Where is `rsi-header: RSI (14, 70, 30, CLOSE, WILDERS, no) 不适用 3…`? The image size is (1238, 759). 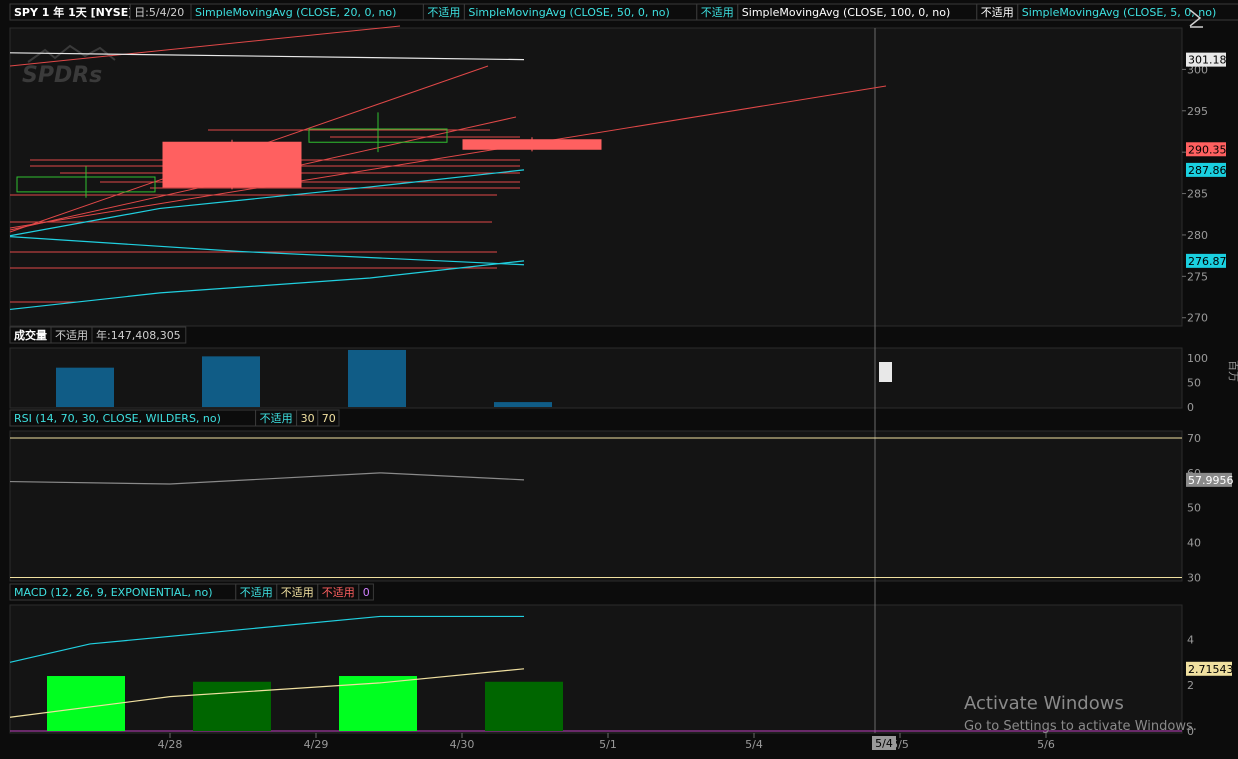 rsi-header: RSI (14, 70, 30, CLOSE, WILDERS, no) 不适用 3… is located at coordinates (174, 418).